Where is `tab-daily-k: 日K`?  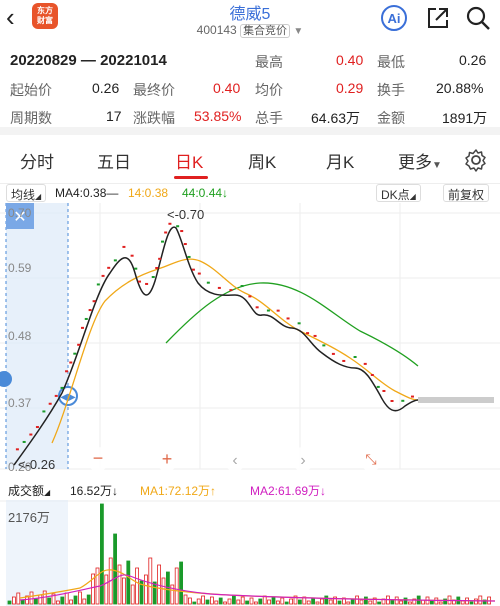 tab-daily-k: 日K is located at coordinates (189, 160).